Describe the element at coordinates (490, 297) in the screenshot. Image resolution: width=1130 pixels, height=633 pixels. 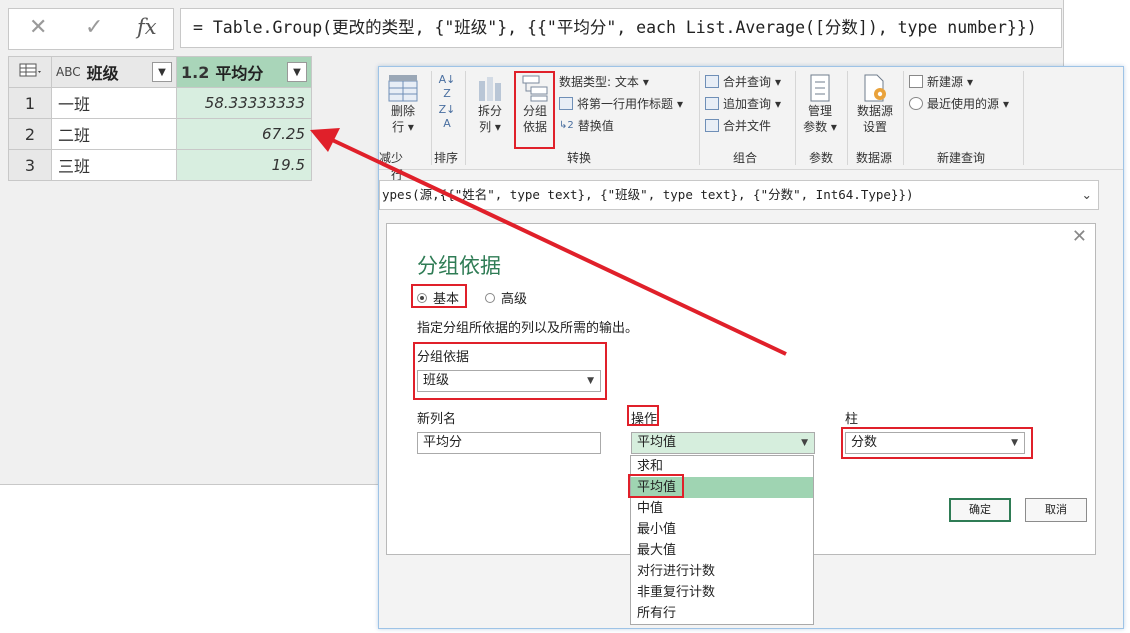
I see `radio-advanced` at that location.